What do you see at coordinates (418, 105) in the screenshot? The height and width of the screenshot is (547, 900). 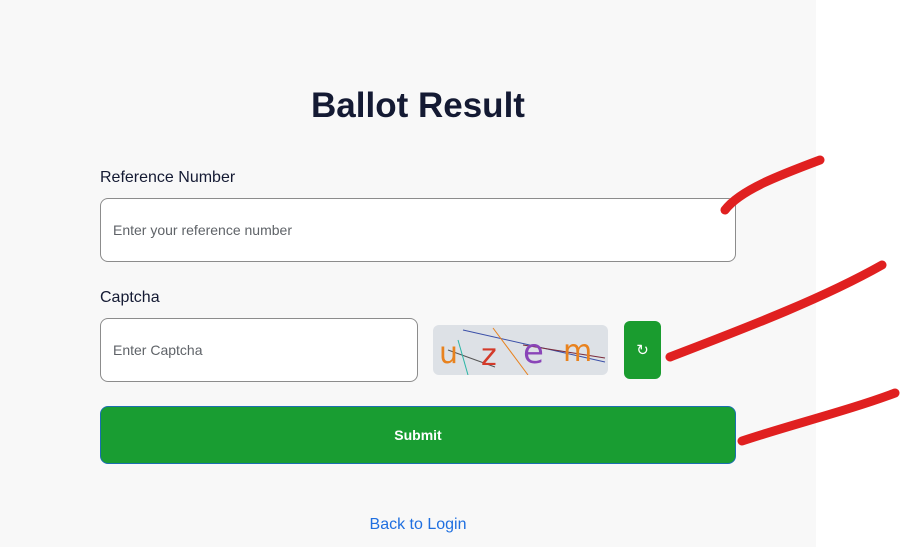 I see `page-title: Ballot Result` at bounding box center [418, 105].